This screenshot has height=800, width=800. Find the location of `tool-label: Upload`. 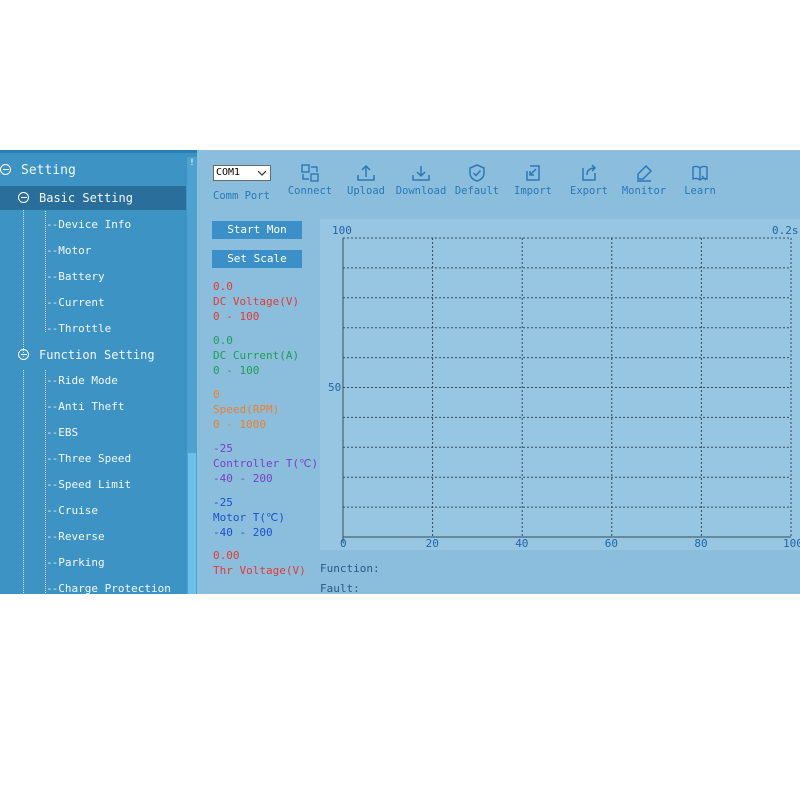

tool-label: Upload is located at coordinates (366, 191).